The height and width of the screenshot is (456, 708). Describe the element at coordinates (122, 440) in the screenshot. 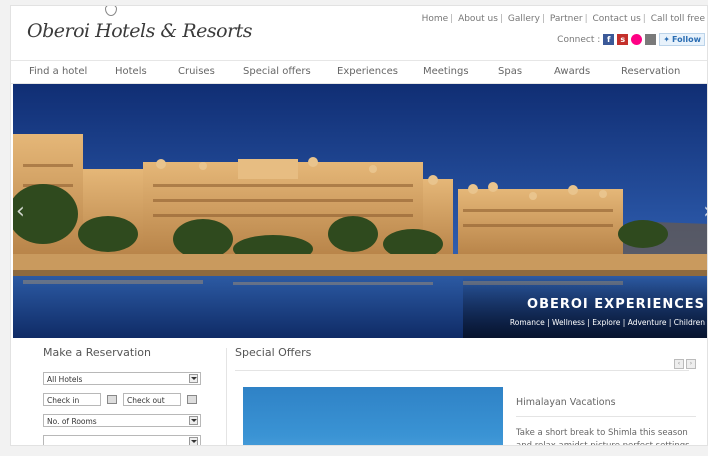

I see `extra-select` at that location.